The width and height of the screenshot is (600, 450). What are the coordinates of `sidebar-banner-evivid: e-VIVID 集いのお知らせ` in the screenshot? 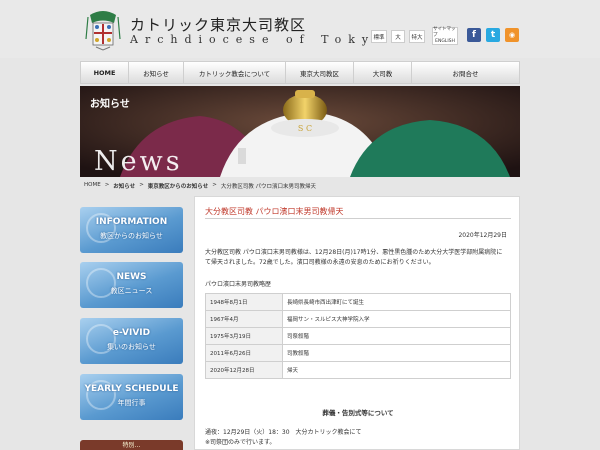 It's located at (131, 341).